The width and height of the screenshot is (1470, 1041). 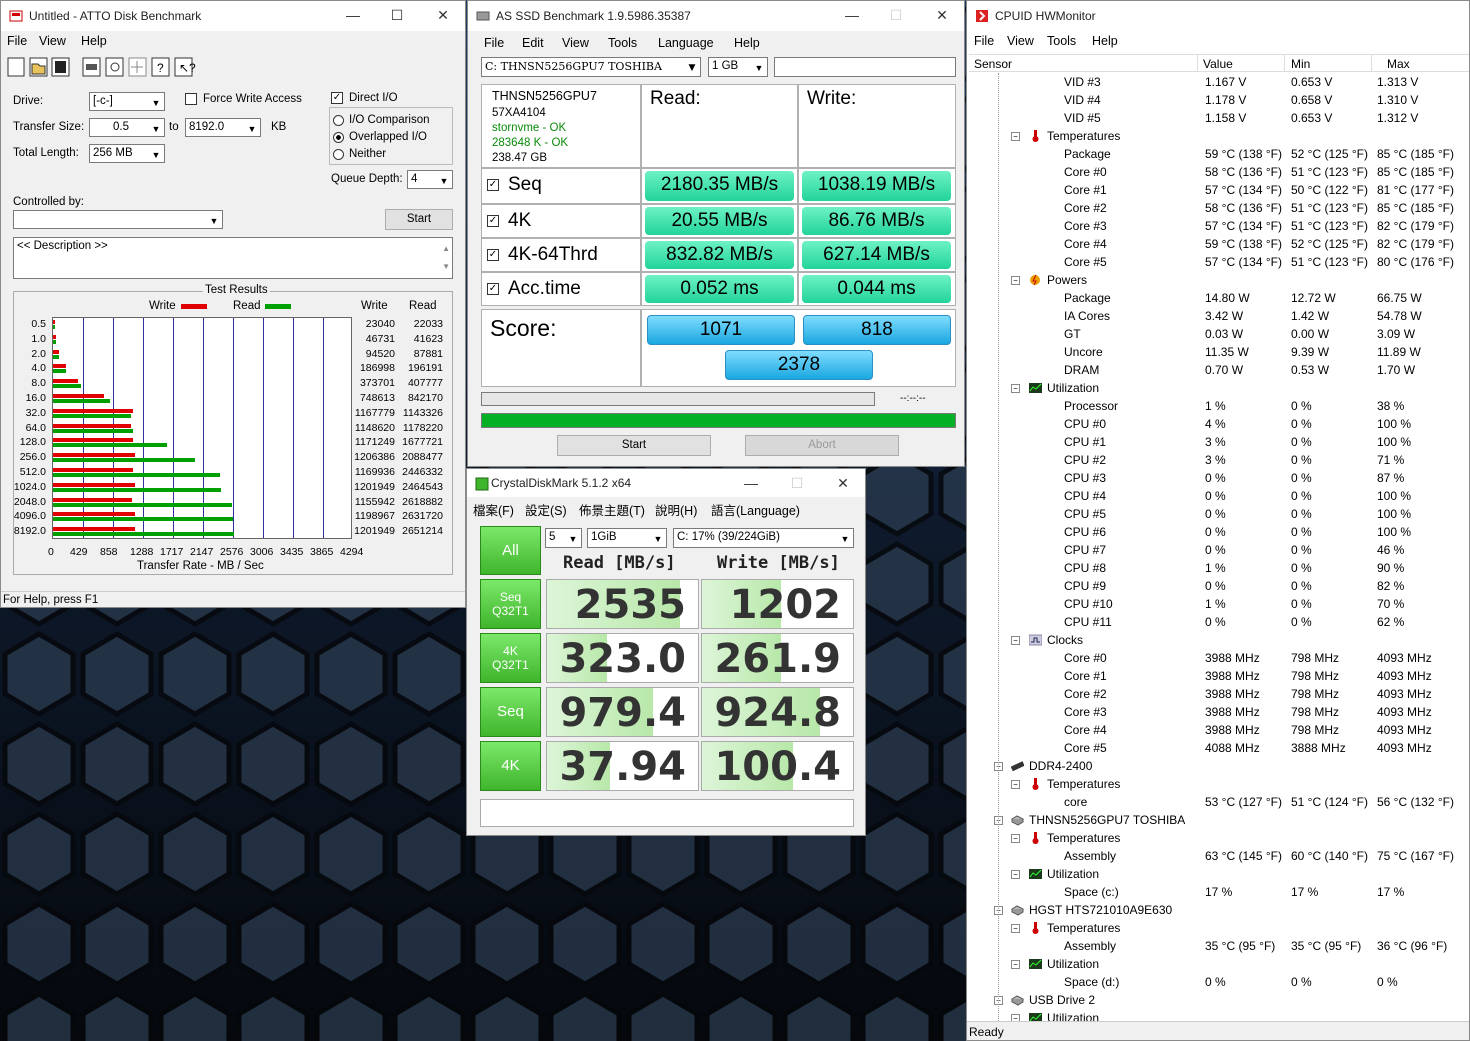 I want to click on menu-theme: 佈景主題(T), so click(x=612, y=509).